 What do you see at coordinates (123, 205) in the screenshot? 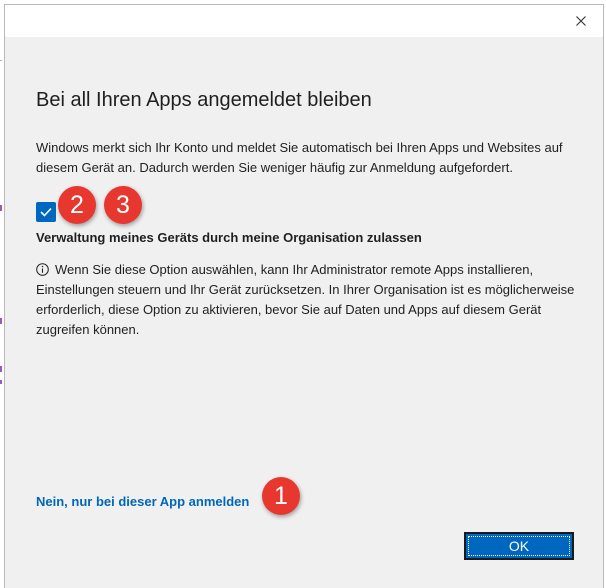
I see `annotation-badge-3: 3` at bounding box center [123, 205].